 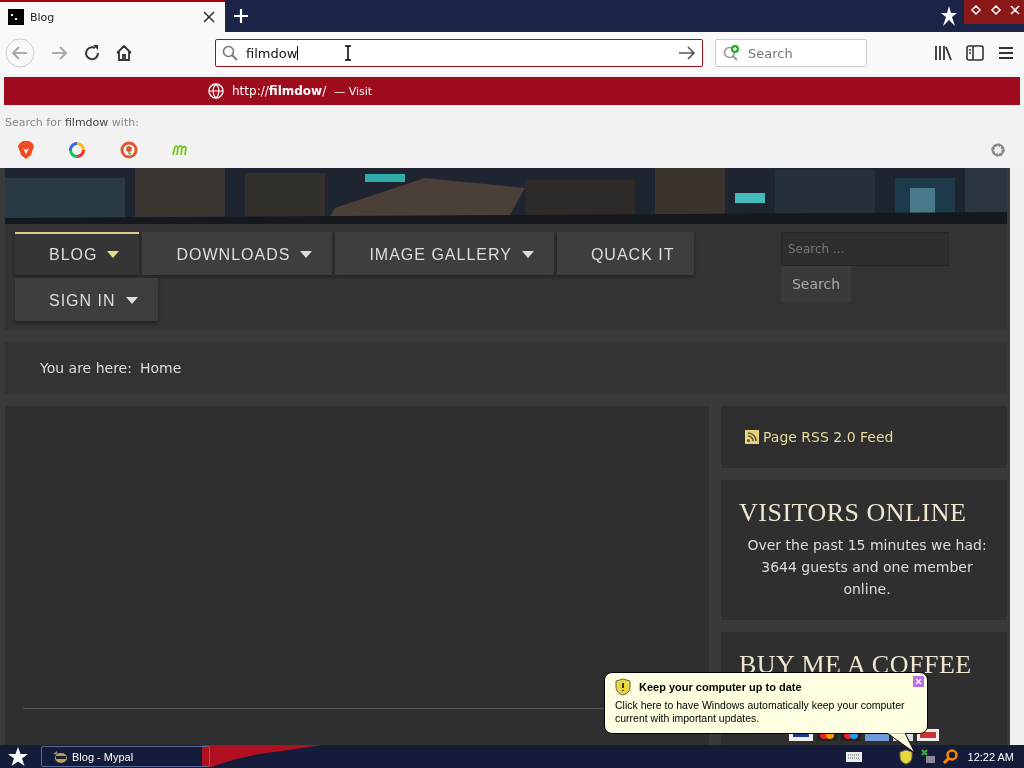 What do you see at coordinates (975, 53) in the screenshot?
I see `sidebar-icon` at bounding box center [975, 53].